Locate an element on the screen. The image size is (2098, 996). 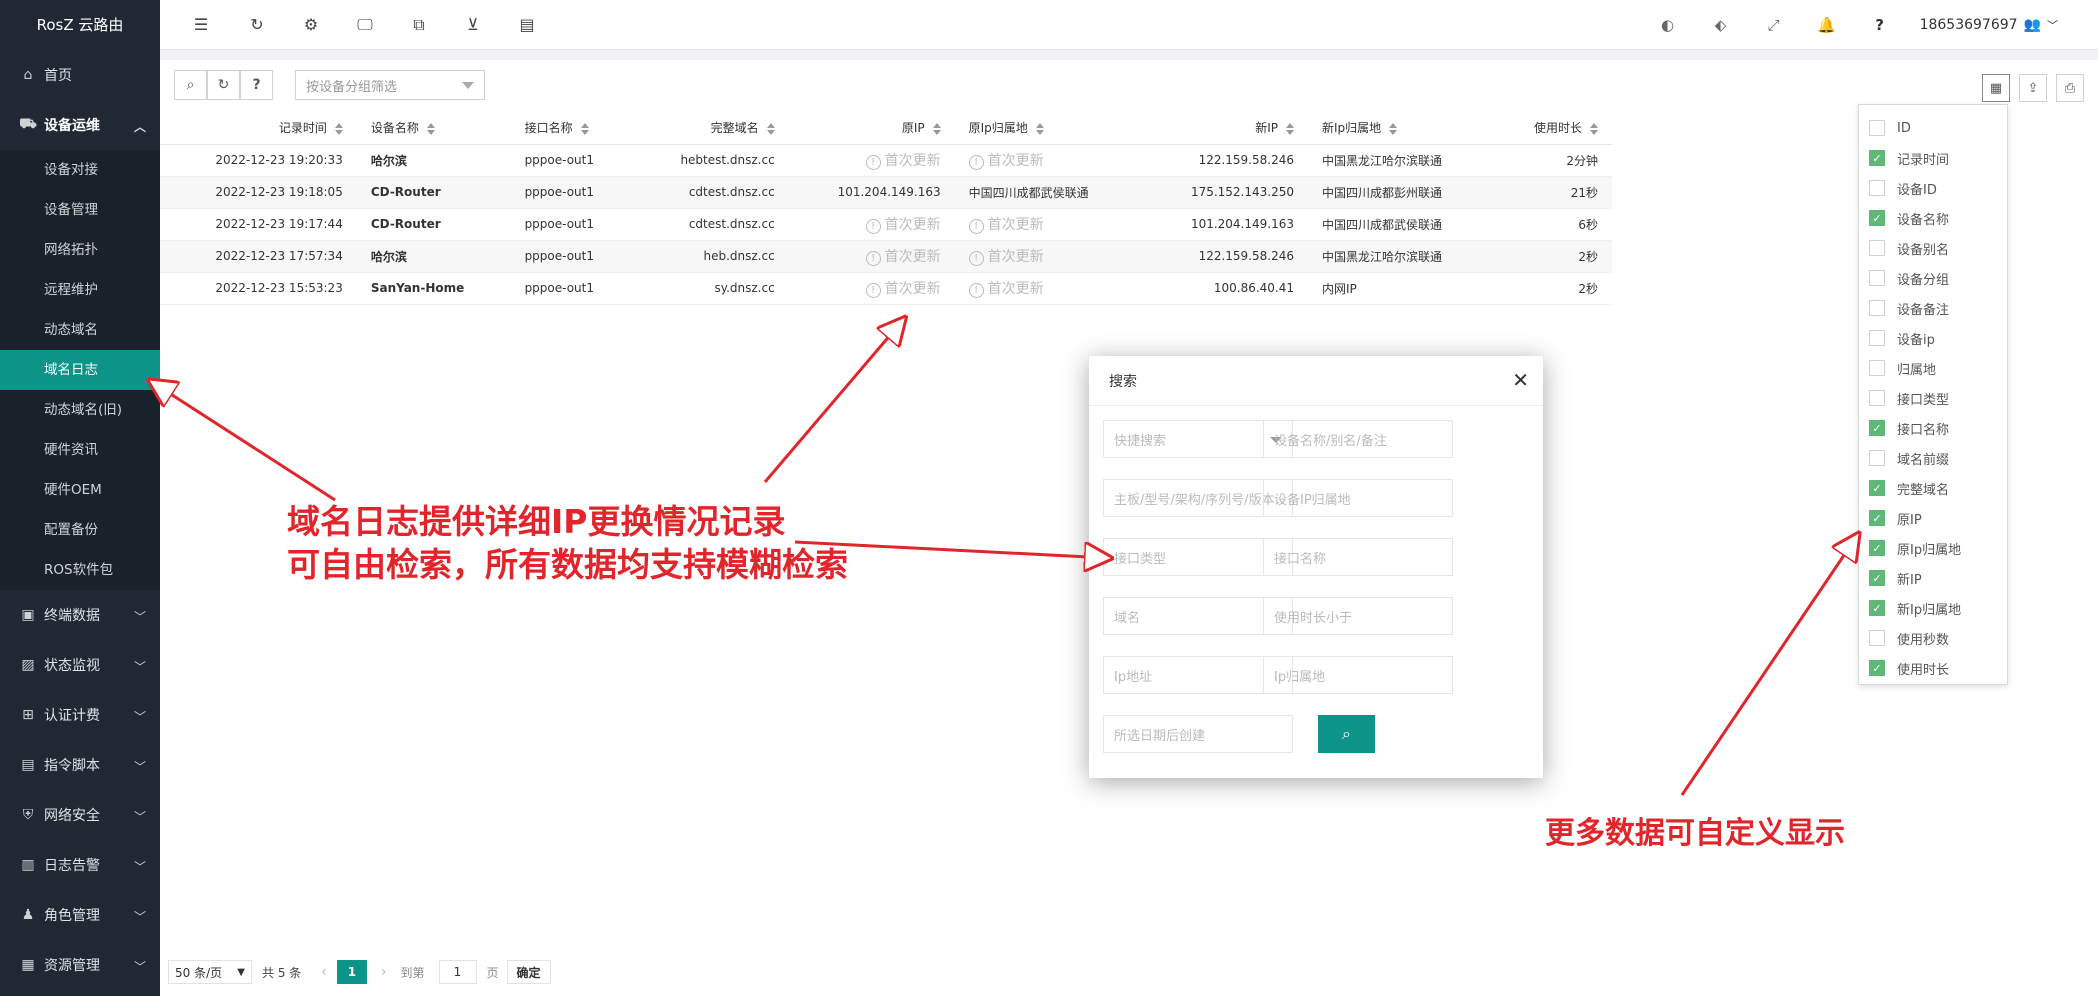
annotation-line-1: 域名日志提供详细IP更换情况记录 is located at coordinates (536, 521).